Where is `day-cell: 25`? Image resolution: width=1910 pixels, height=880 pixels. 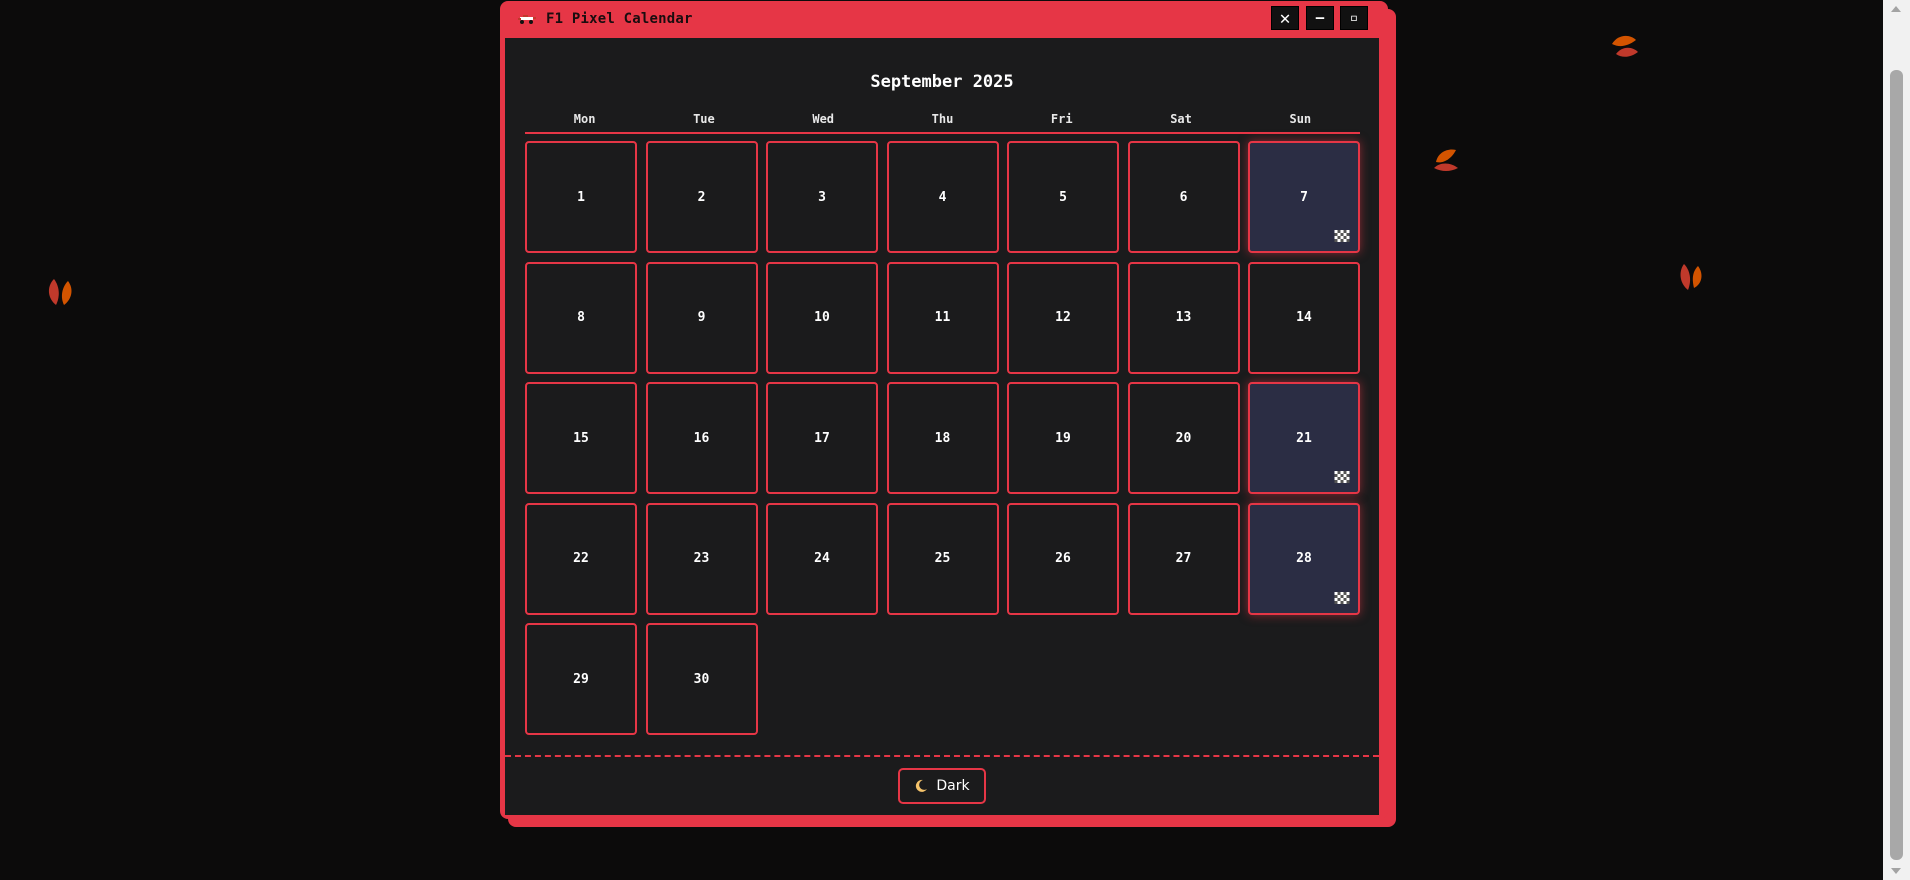 day-cell: 25 is located at coordinates (942, 558).